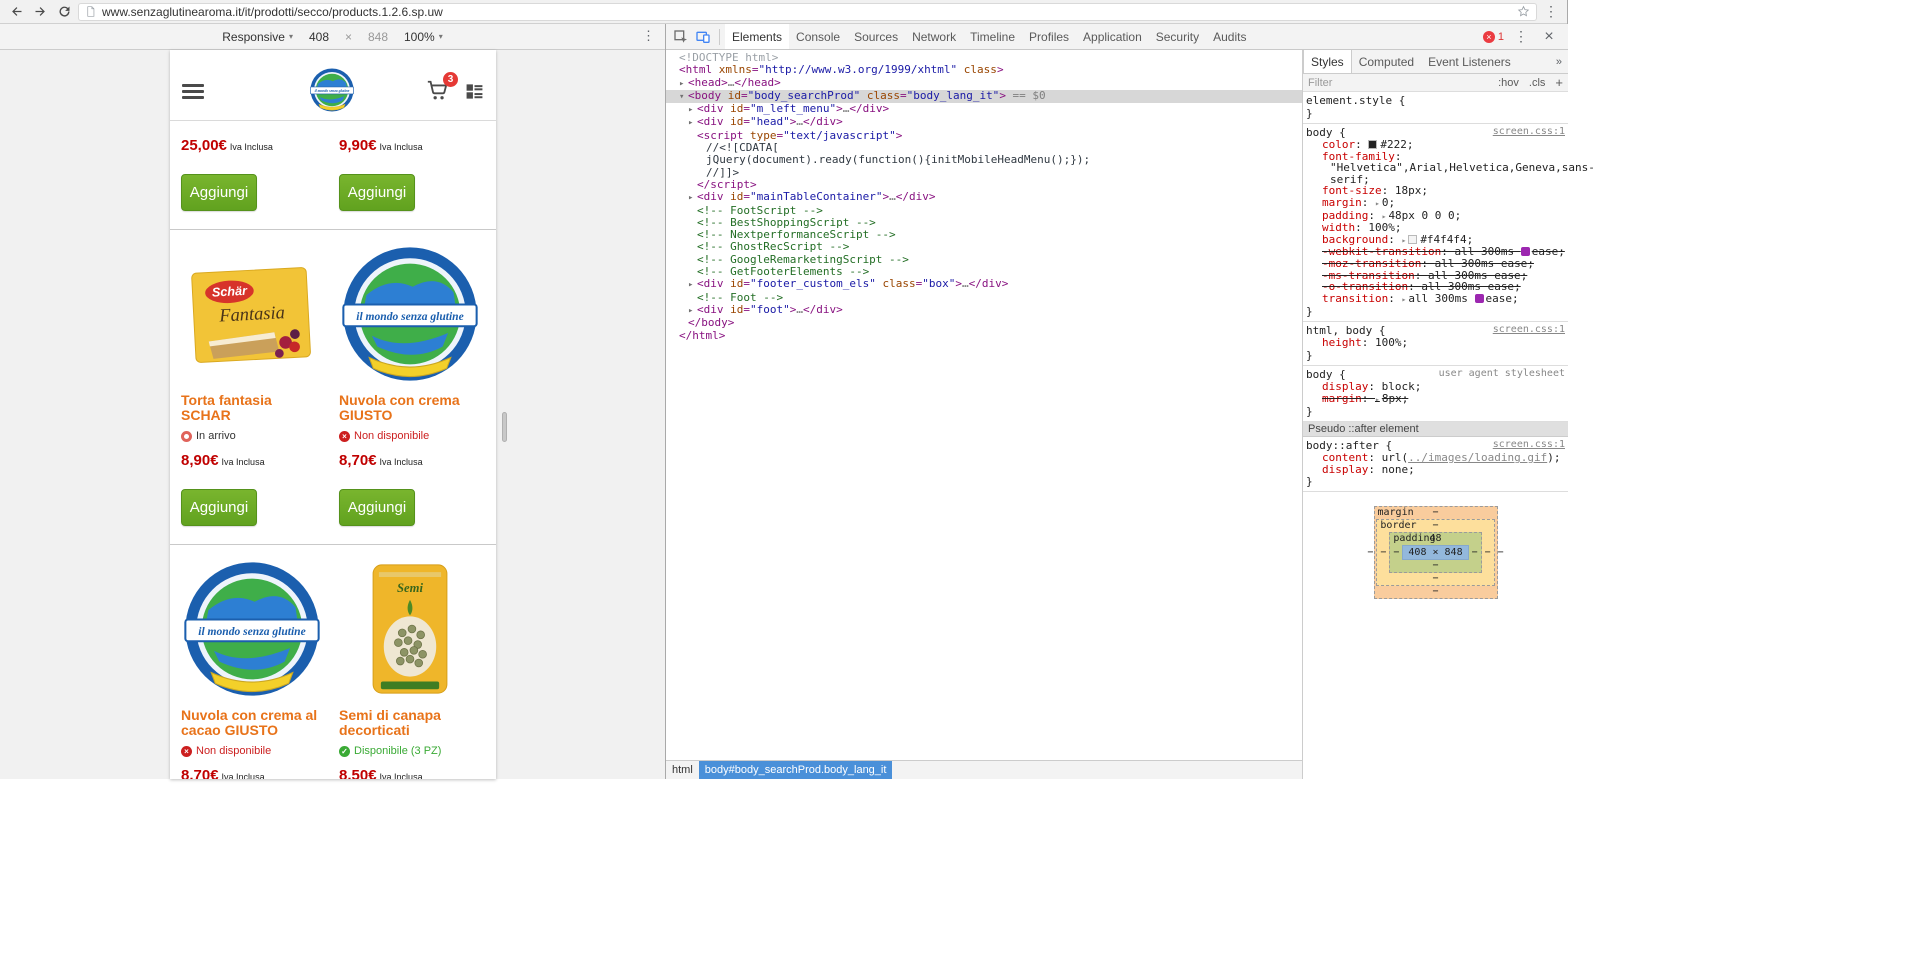 This screenshot has width=1920, height=953. Describe the element at coordinates (1521, 37) in the screenshot. I see `devtools-menu-icon: ⋮` at that location.